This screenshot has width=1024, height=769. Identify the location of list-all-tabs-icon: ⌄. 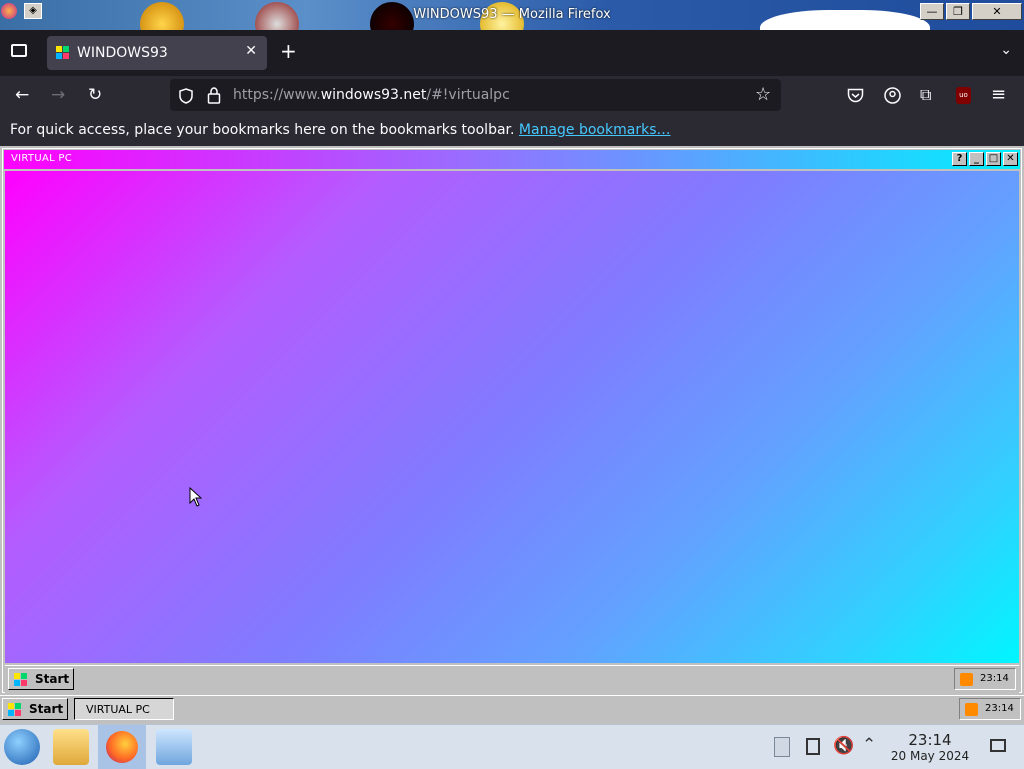
(1006, 50).